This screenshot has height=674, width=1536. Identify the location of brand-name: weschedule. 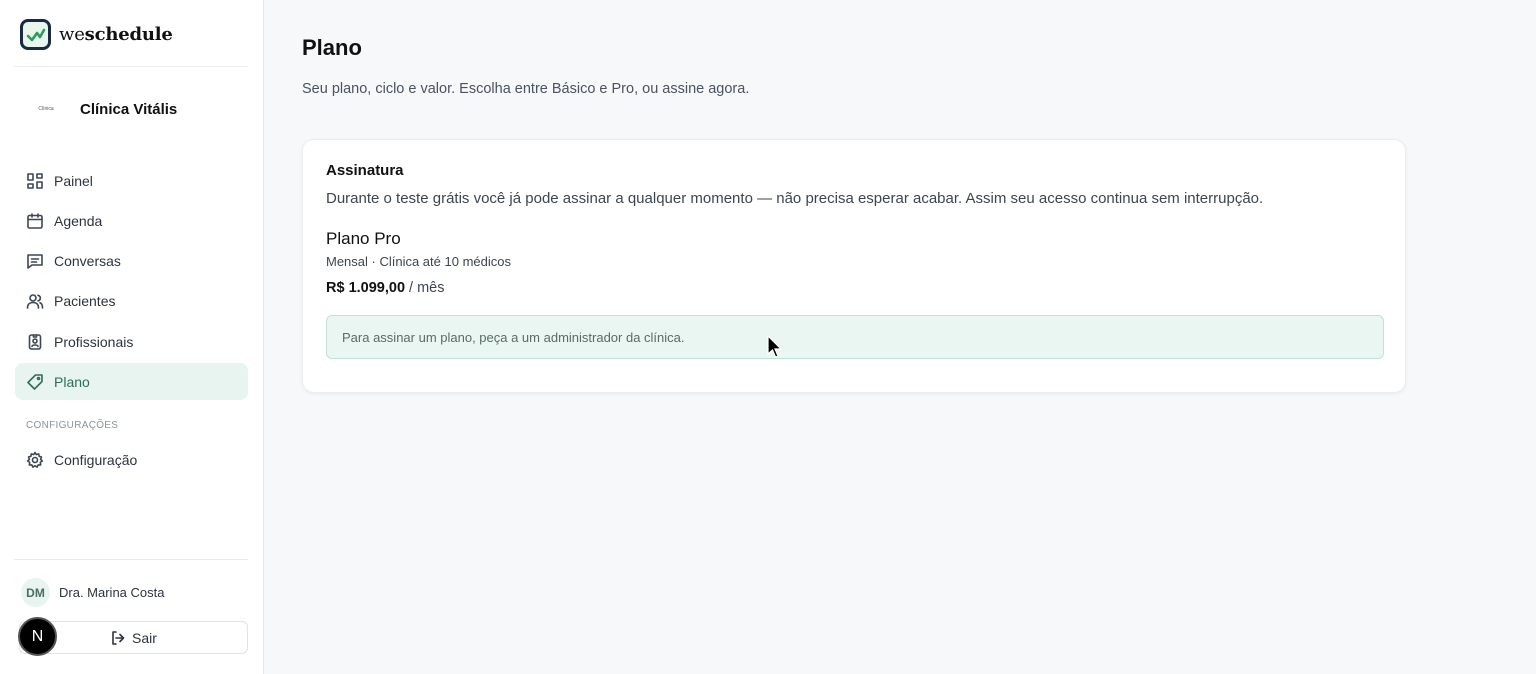
(116, 34).